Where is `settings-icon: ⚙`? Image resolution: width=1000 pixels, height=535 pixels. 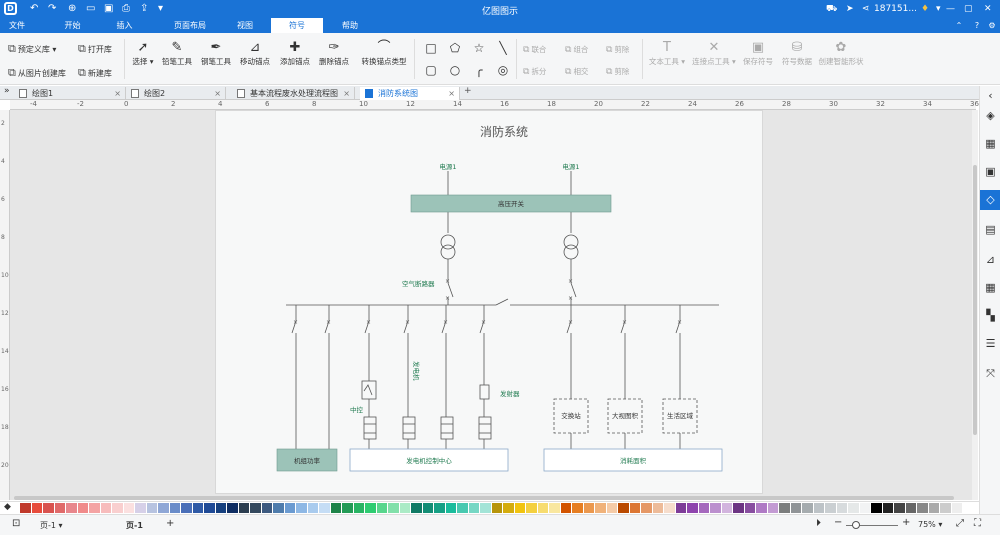 settings-icon: ⚙ is located at coordinates (992, 25).